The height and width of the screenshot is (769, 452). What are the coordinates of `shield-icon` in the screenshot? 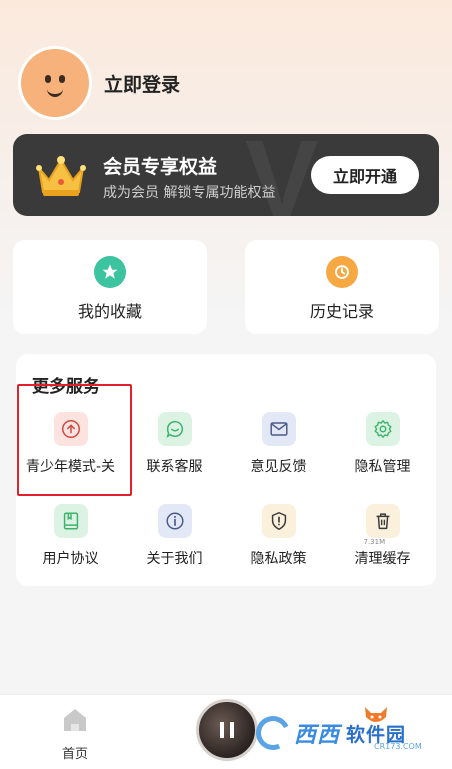 It's located at (278, 521).